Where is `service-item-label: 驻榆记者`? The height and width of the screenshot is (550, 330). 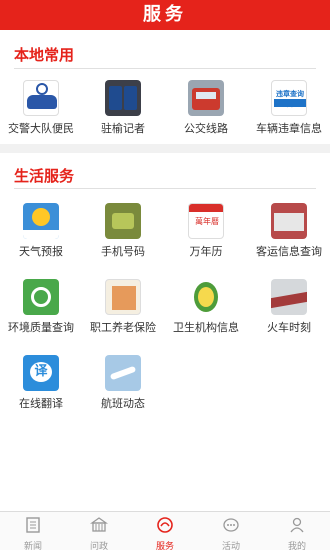
service-item-label: 驻榆记者 is located at coordinates (123, 128).